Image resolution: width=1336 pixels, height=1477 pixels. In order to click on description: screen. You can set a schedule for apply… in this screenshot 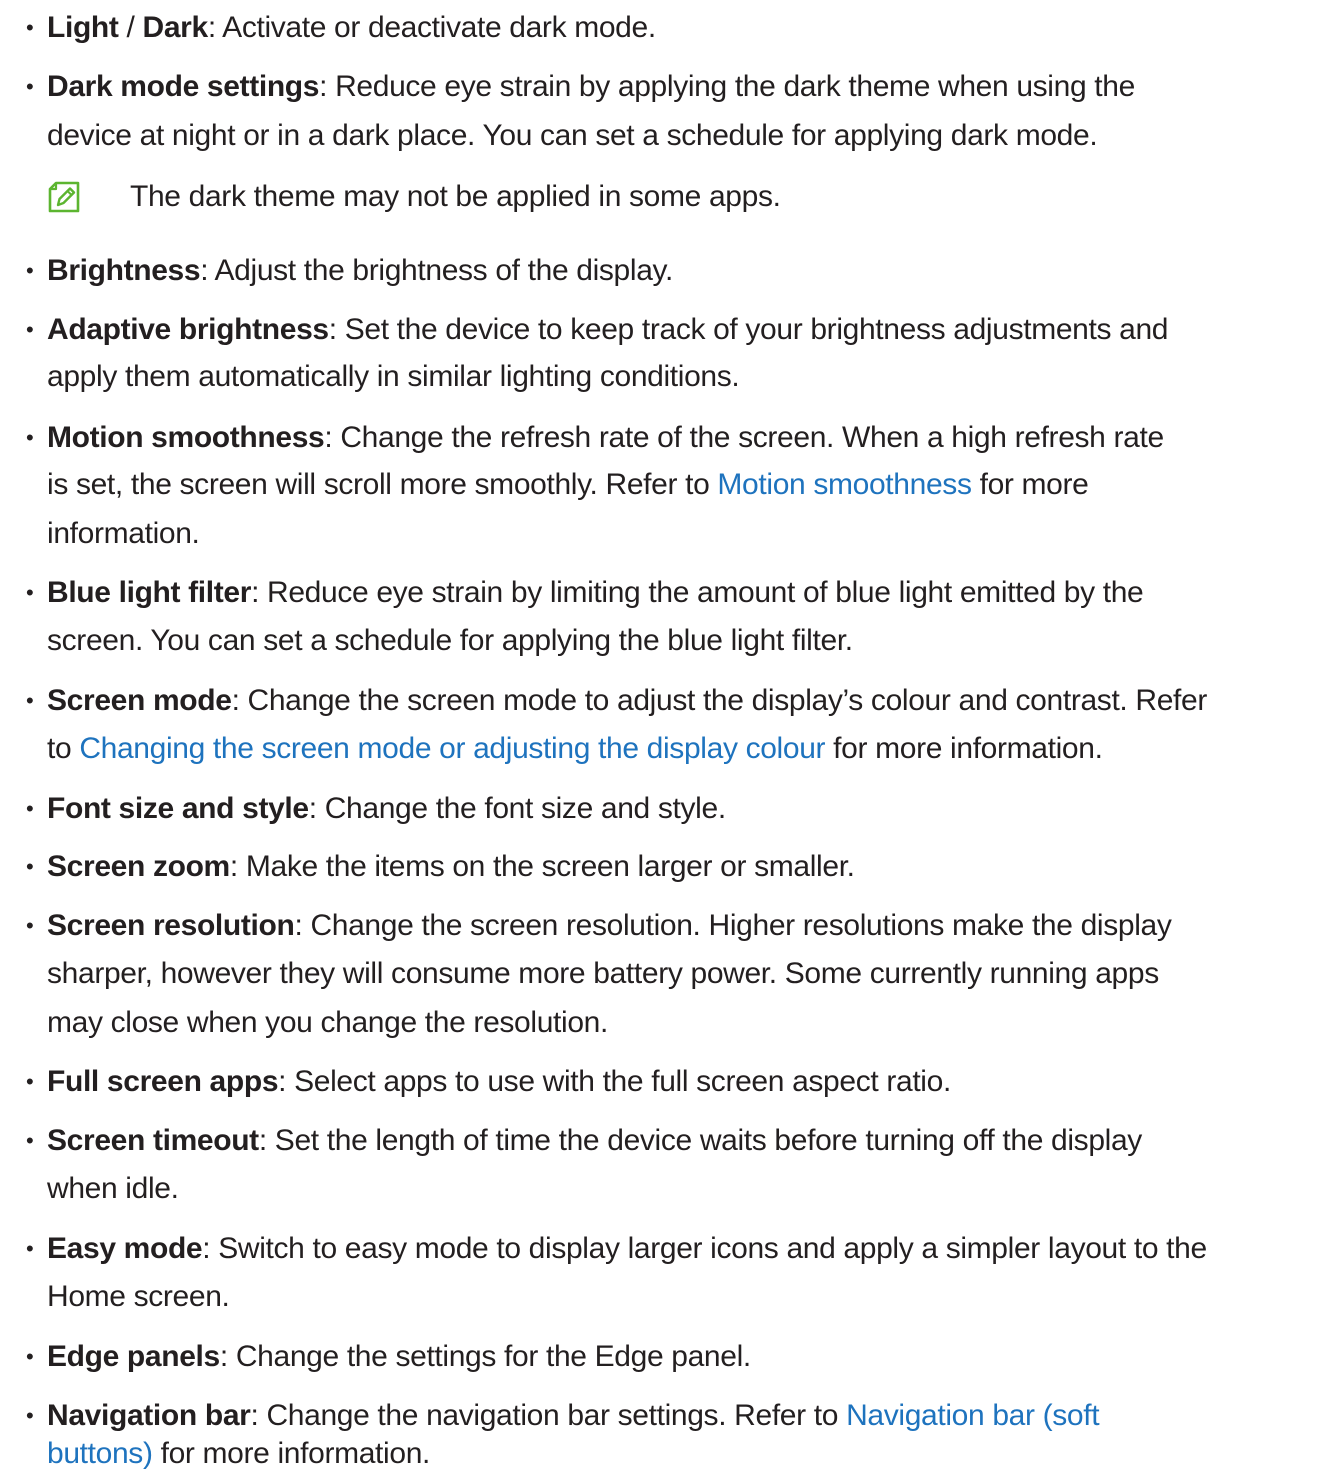, I will do `click(450, 640)`.